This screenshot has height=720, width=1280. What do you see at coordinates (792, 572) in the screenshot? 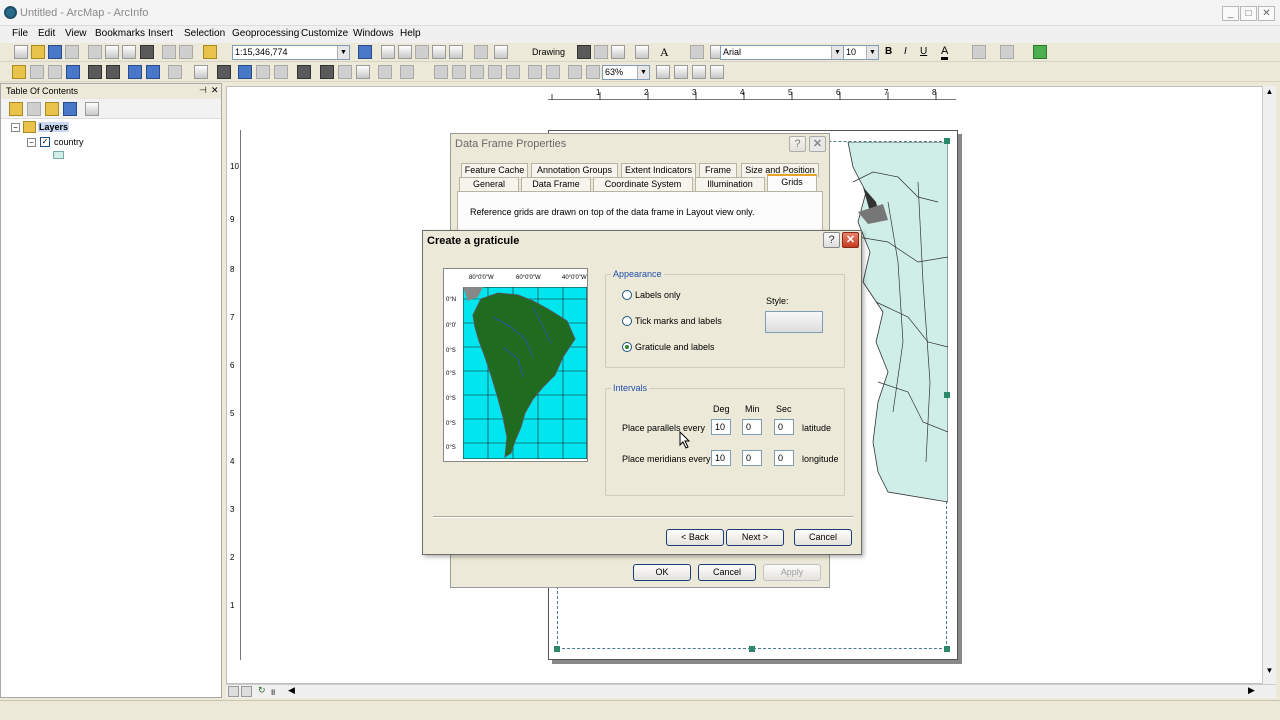
I see `apply-button: Apply` at bounding box center [792, 572].